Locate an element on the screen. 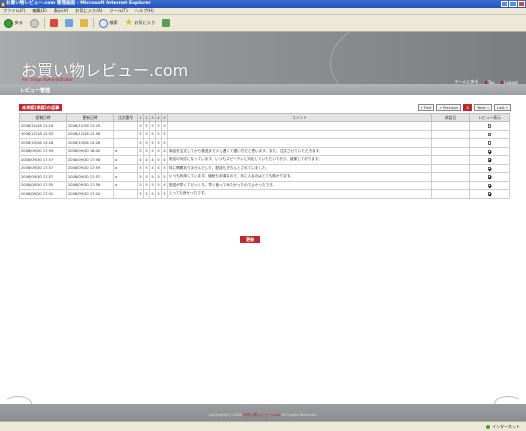  menu-edit: 編集(E) is located at coordinates (39, 11).